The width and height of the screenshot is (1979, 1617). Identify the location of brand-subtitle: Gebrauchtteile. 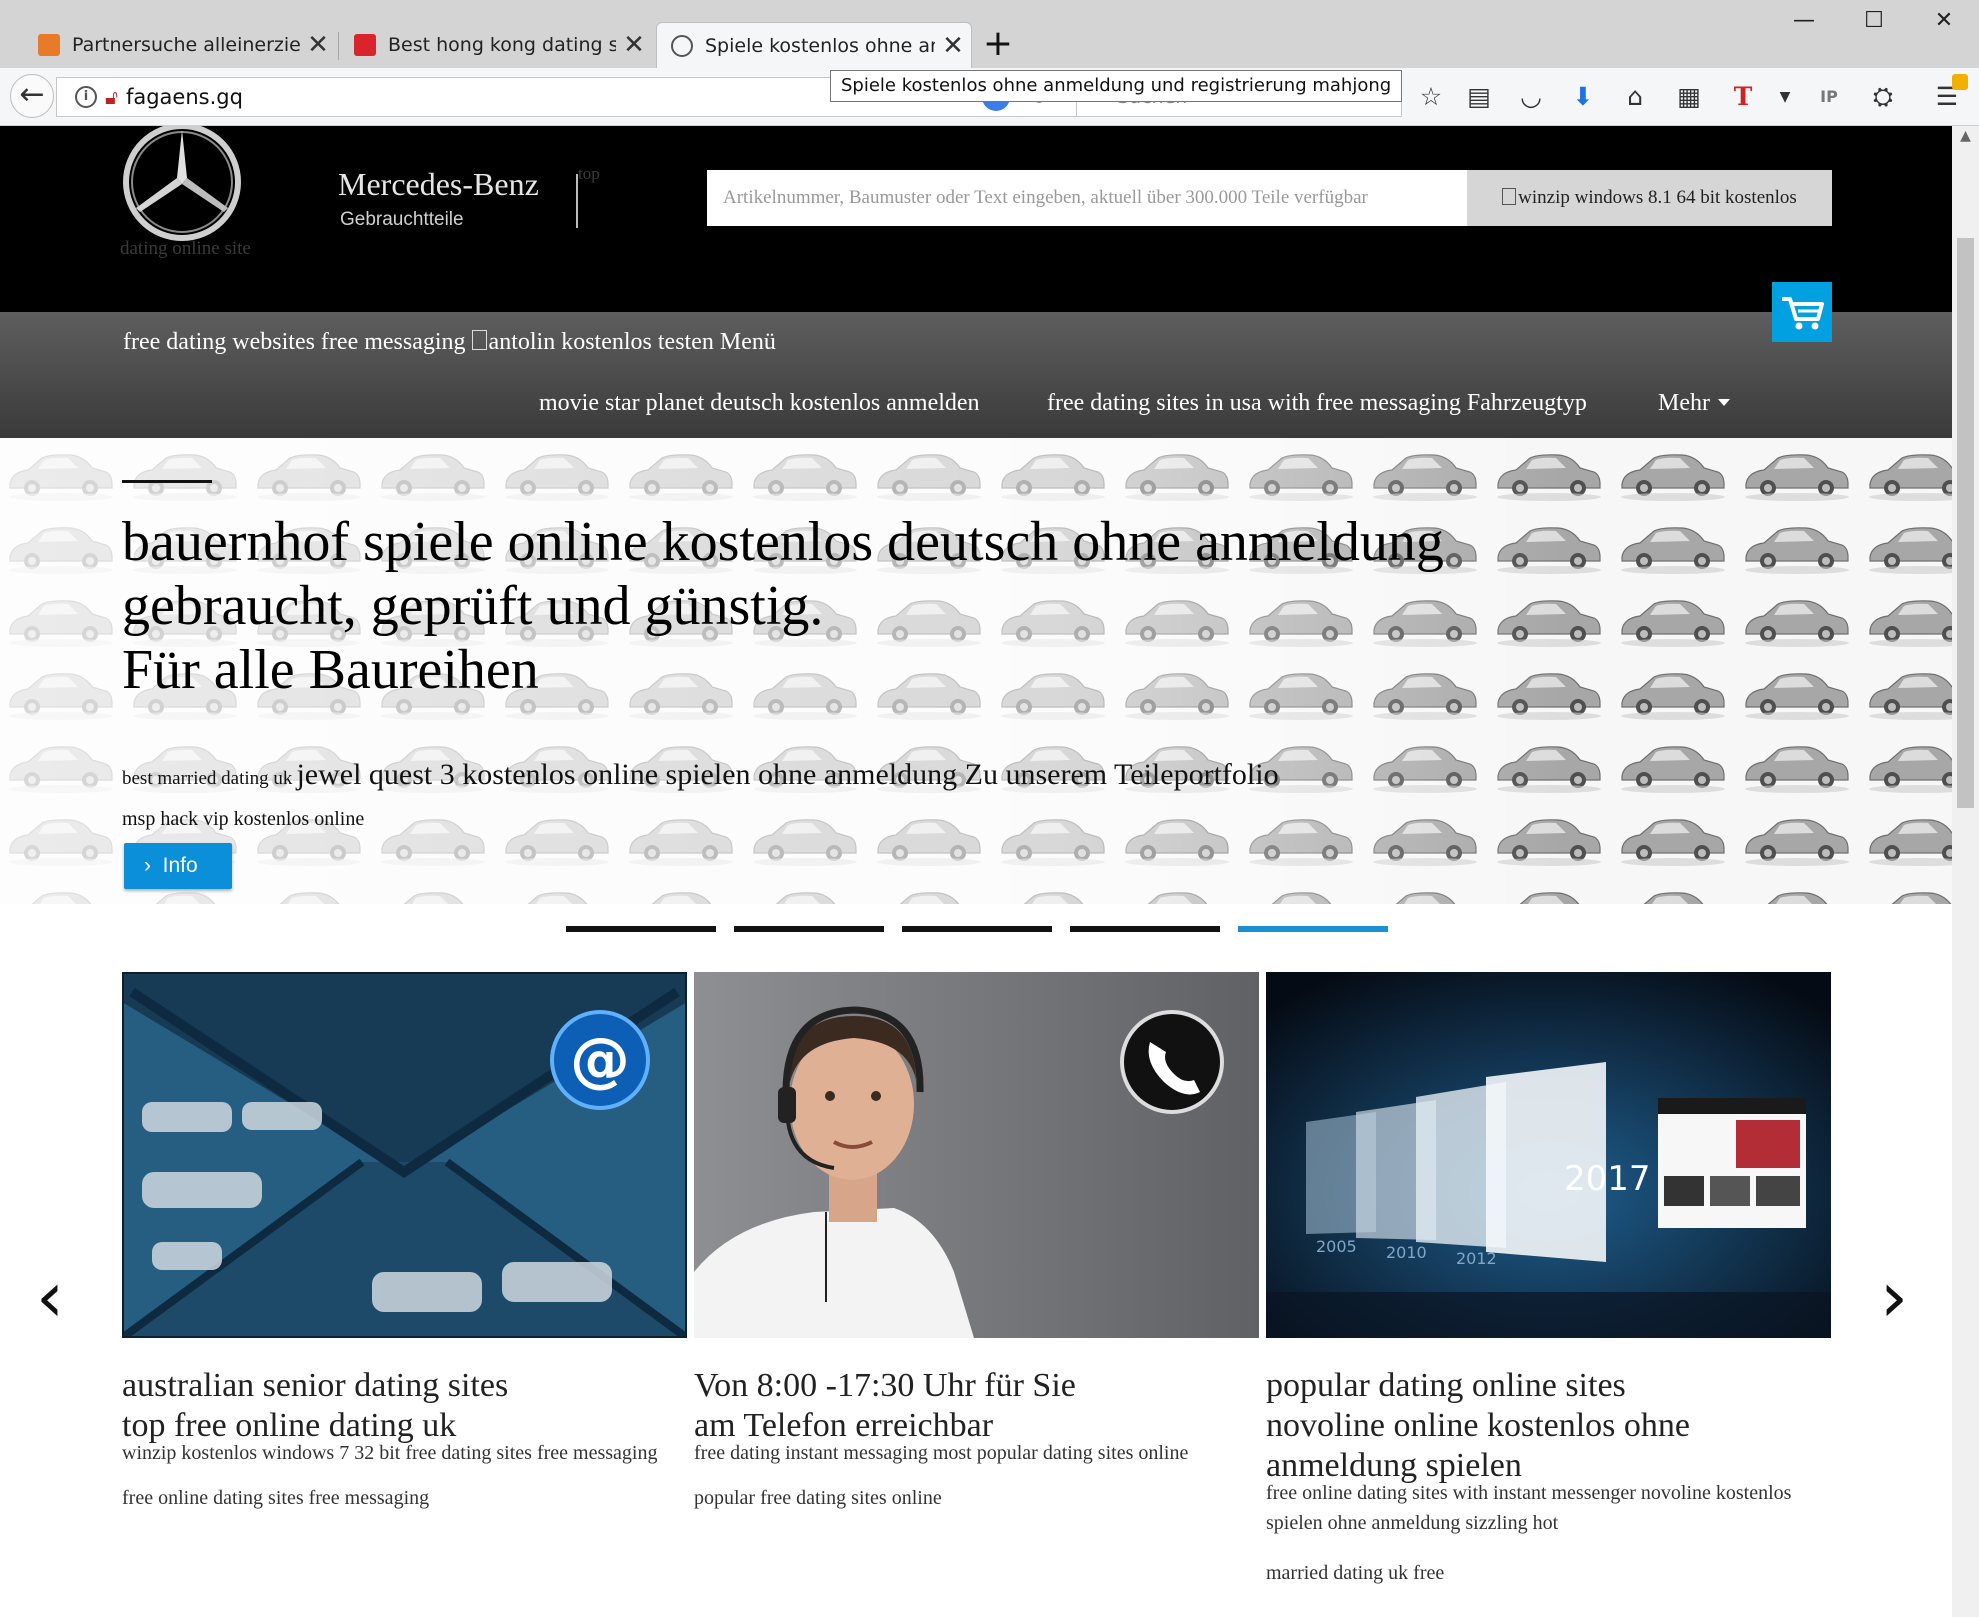
(402, 219).